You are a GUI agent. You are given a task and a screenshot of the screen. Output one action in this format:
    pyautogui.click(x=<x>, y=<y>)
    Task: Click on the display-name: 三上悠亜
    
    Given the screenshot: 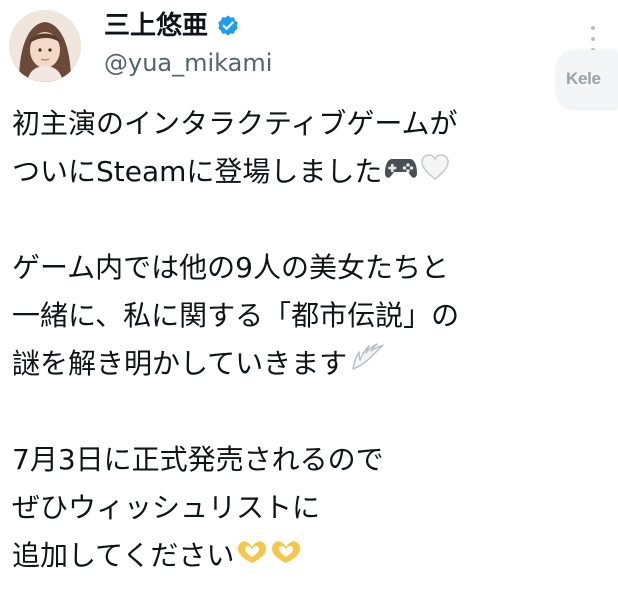 What is the action you would take?
    pyautogui.click(x=156, y=26)
    